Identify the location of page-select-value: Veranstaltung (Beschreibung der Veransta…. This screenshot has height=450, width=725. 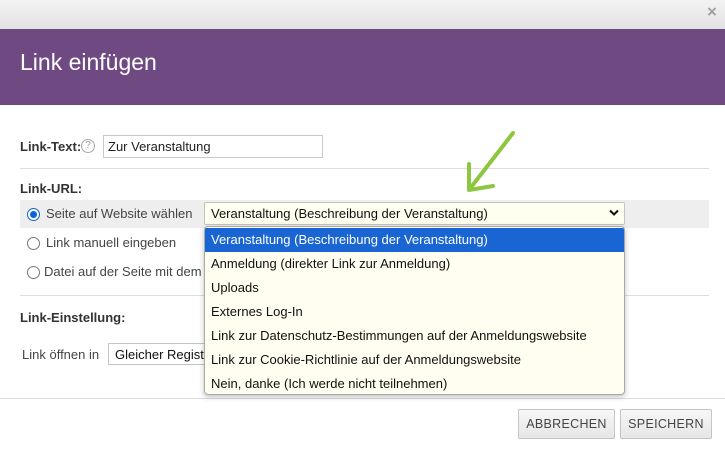
(349, 213).